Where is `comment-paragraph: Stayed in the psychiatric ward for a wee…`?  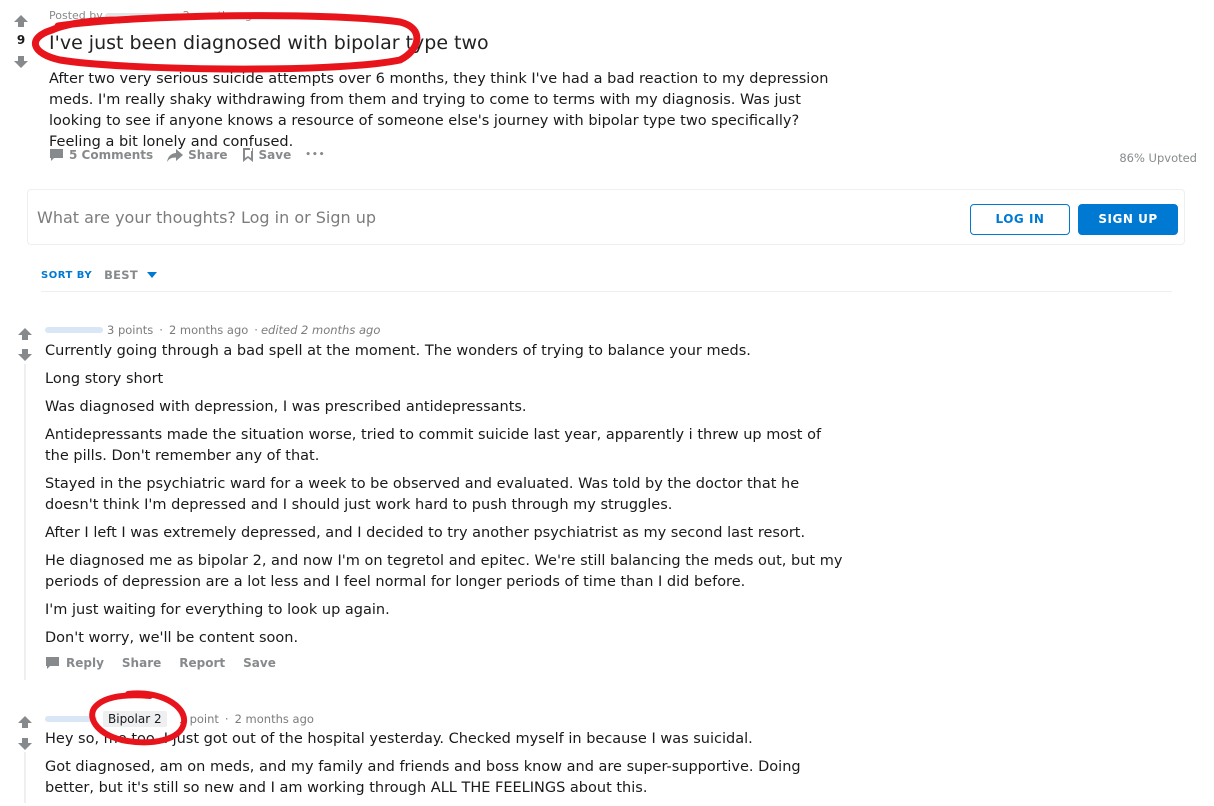 comment-paragraph: Stayed in the psychiatric ward for a wee… is located at coordinates (422, 494).